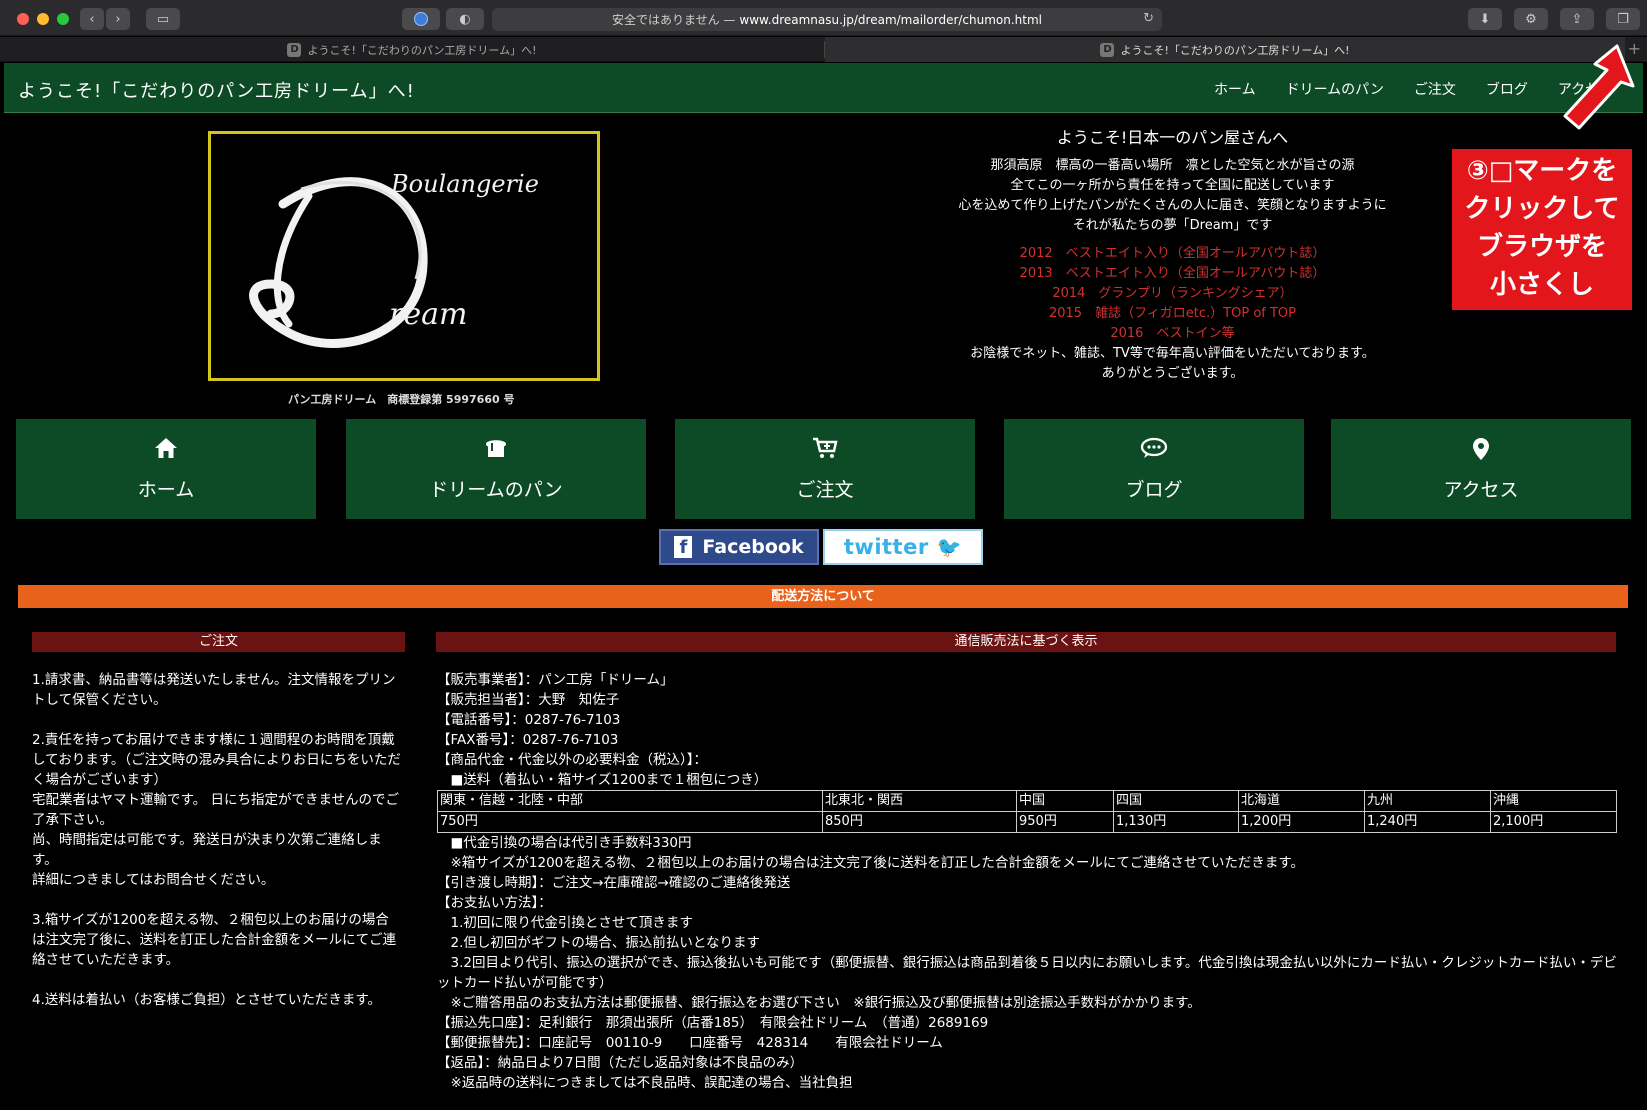 The width and height of the screenshot is (1647, 1110). Describe the element at coordinates (886, 547) in the screenshot. I see `twitter-label: twitter` at that location.